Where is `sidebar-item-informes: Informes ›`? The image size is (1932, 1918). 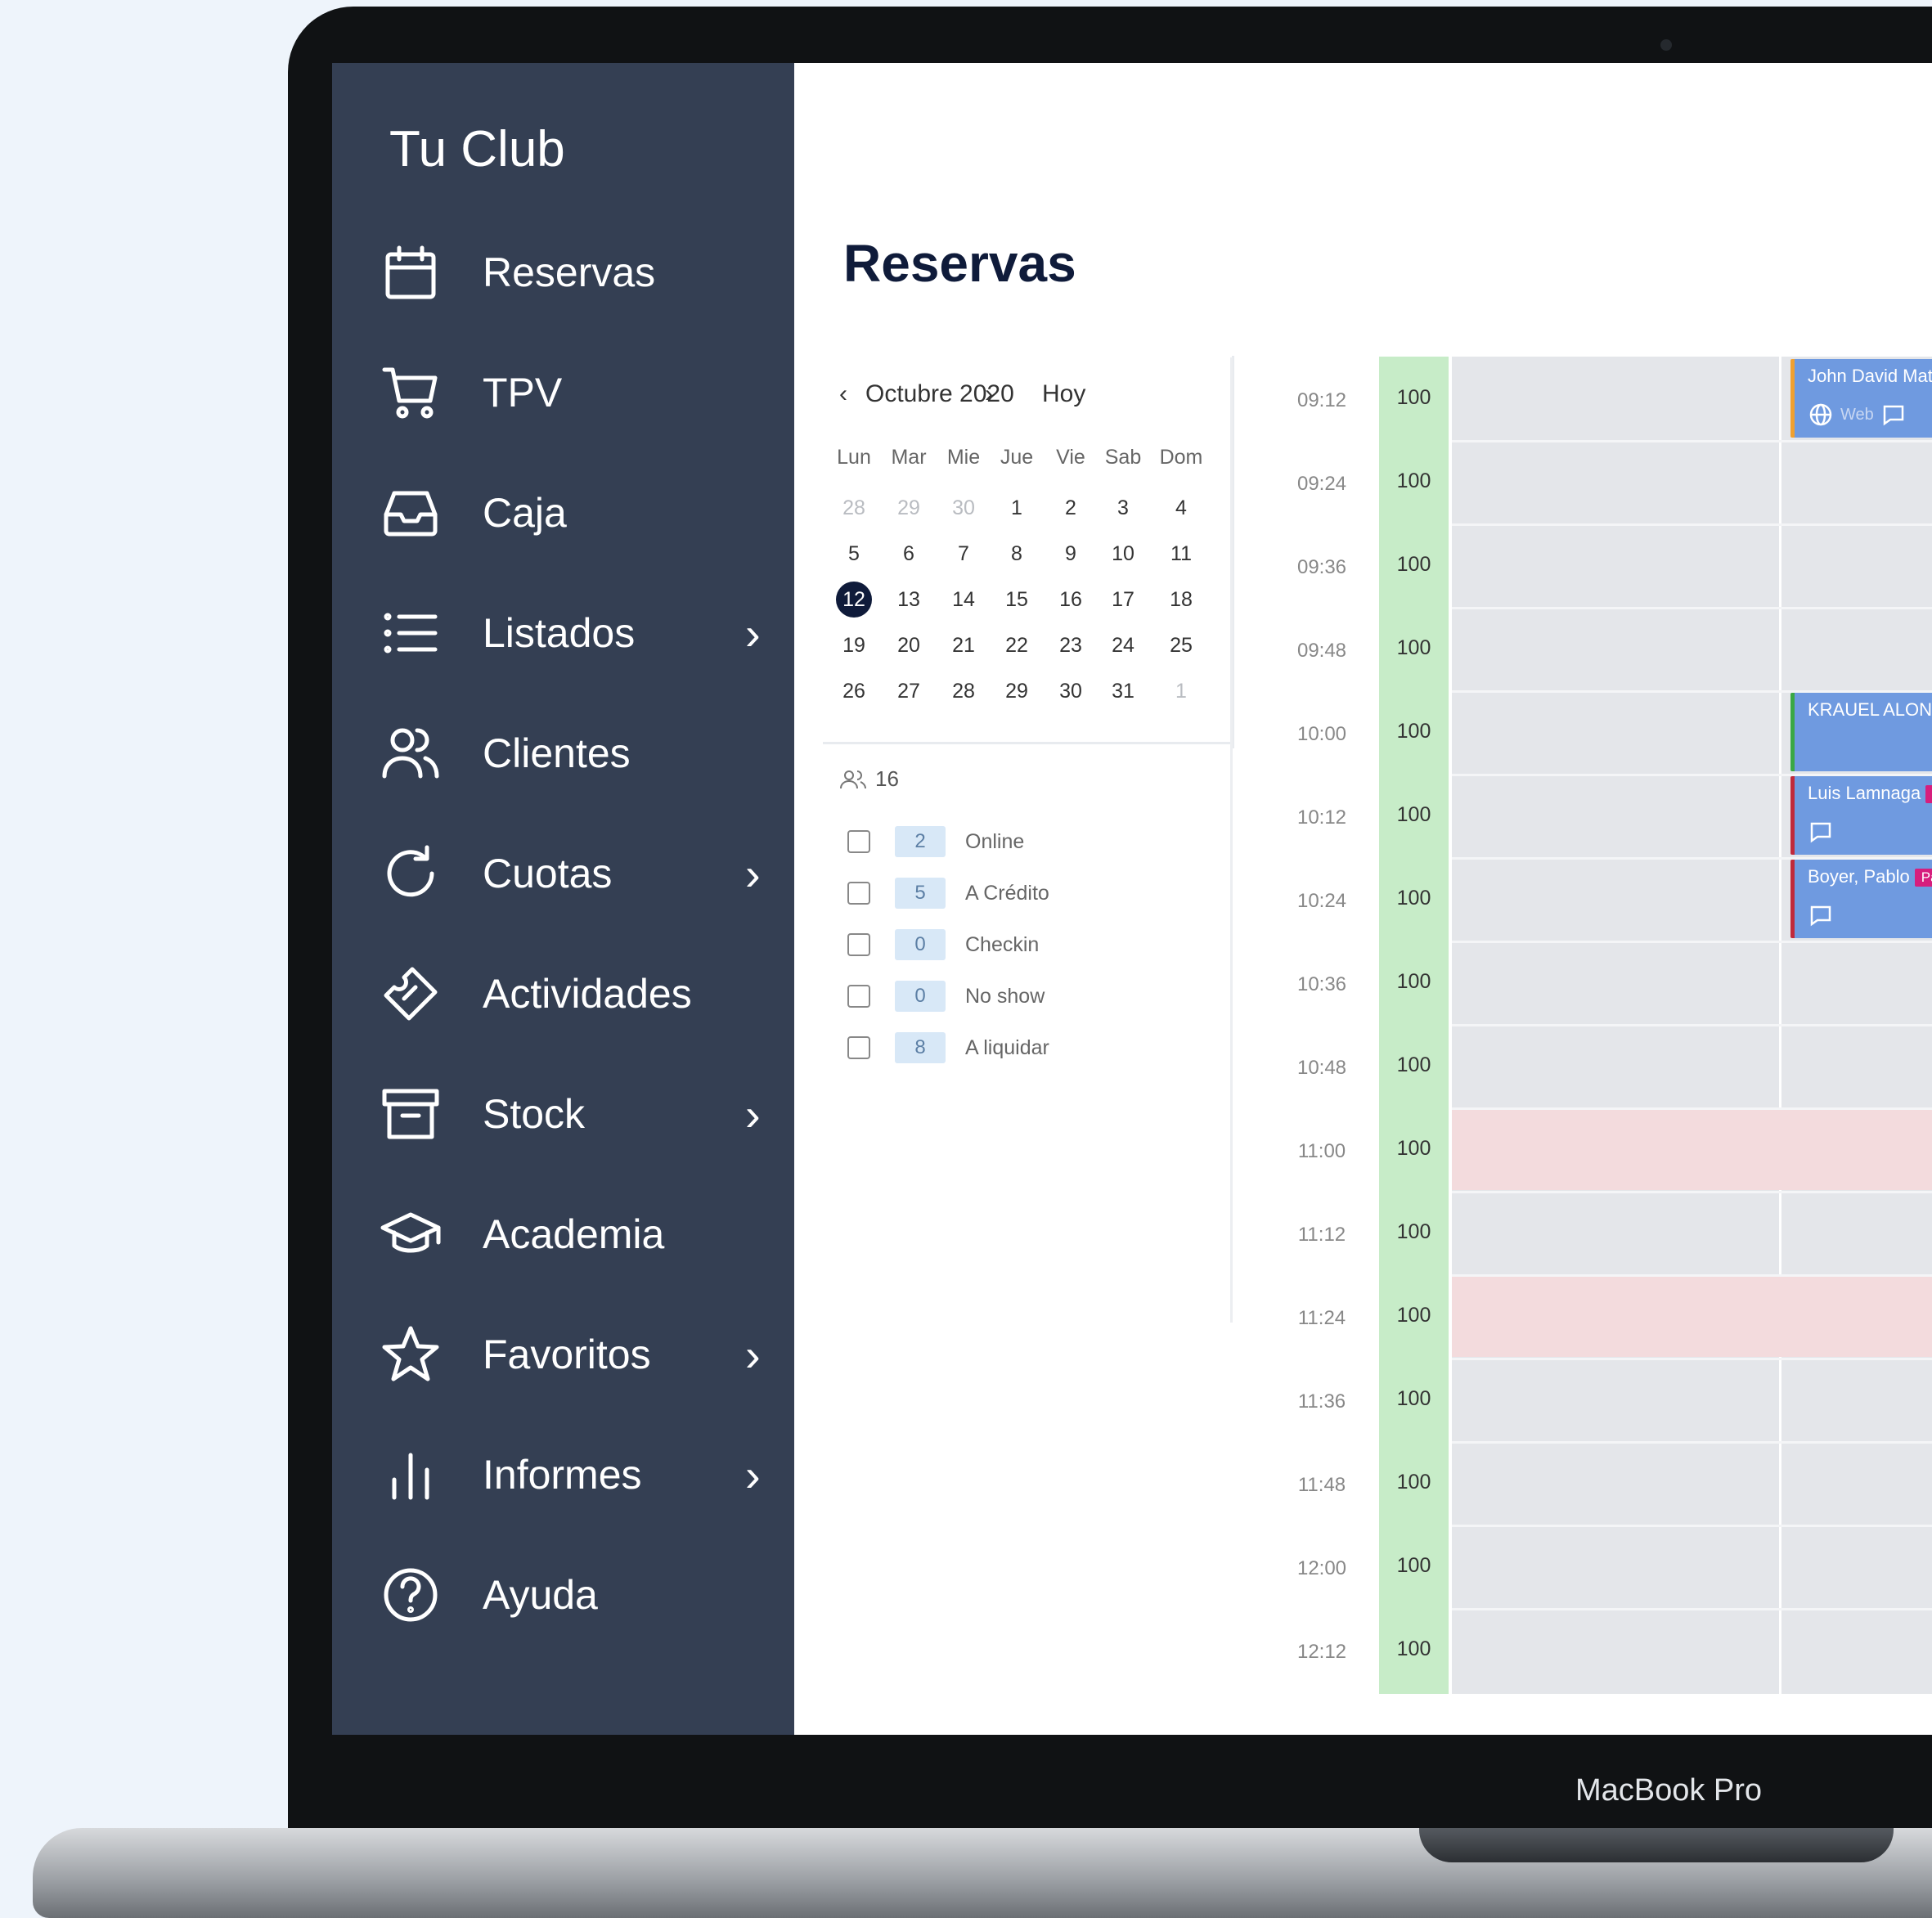
sidebar-item-informes: Informes › is located at coordinates (563, 1475).